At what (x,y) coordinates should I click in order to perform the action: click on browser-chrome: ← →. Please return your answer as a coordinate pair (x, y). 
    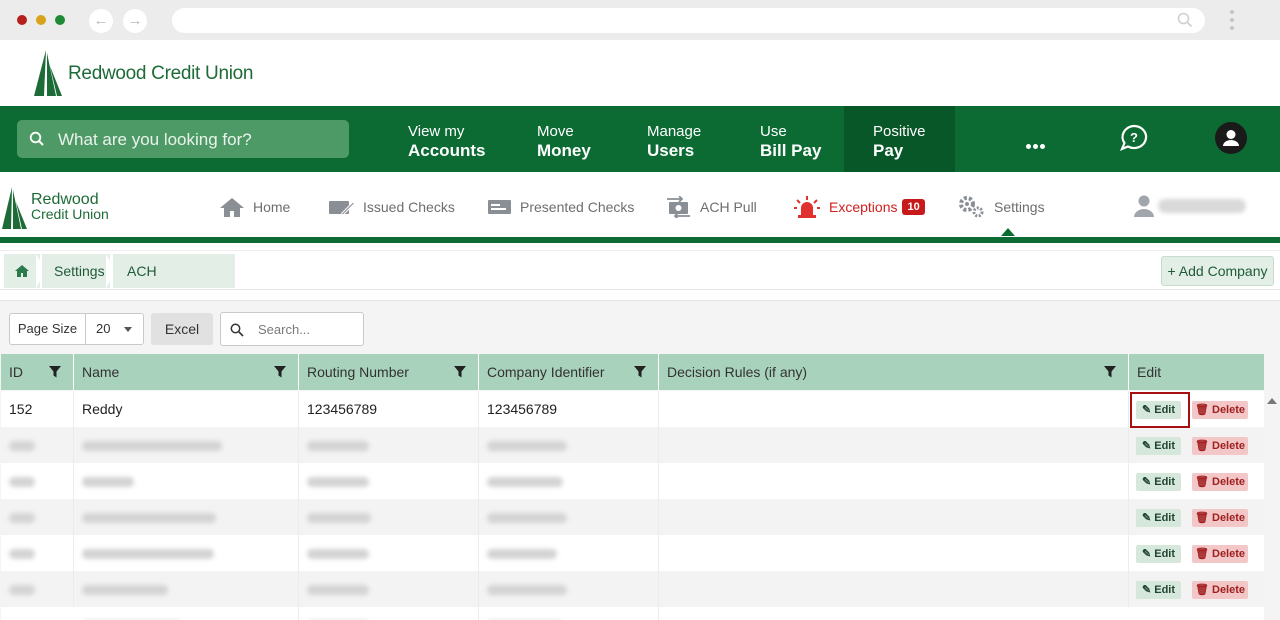
    Looking at the image, I should click on (640, 20).